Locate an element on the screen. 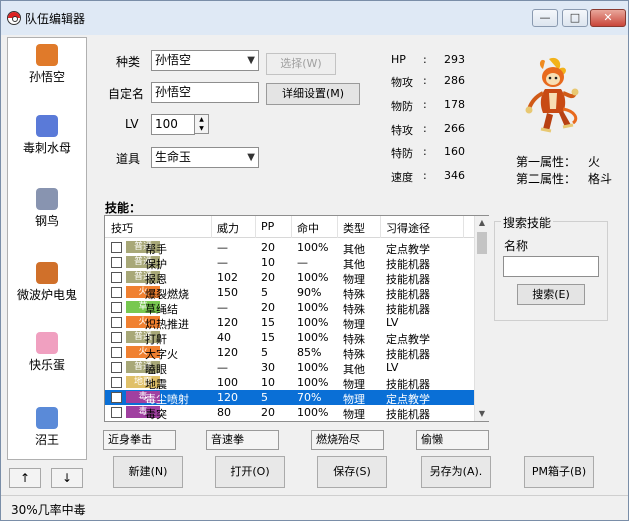  stat-name: 物防 is located at coordinates (402, 106).